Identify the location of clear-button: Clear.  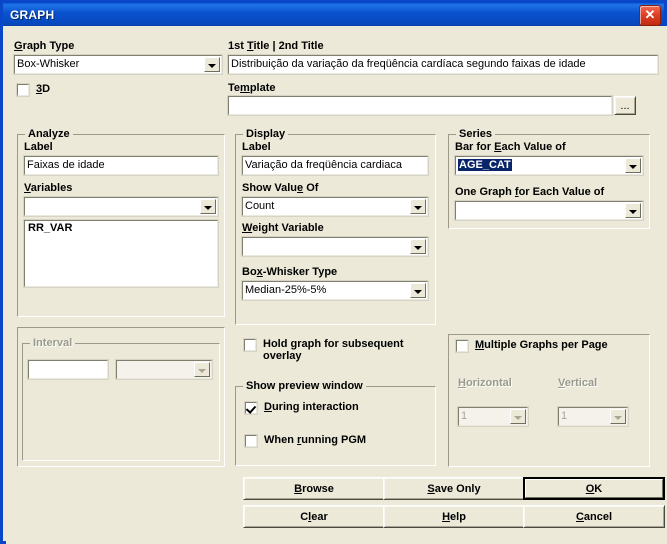
(314, 516).